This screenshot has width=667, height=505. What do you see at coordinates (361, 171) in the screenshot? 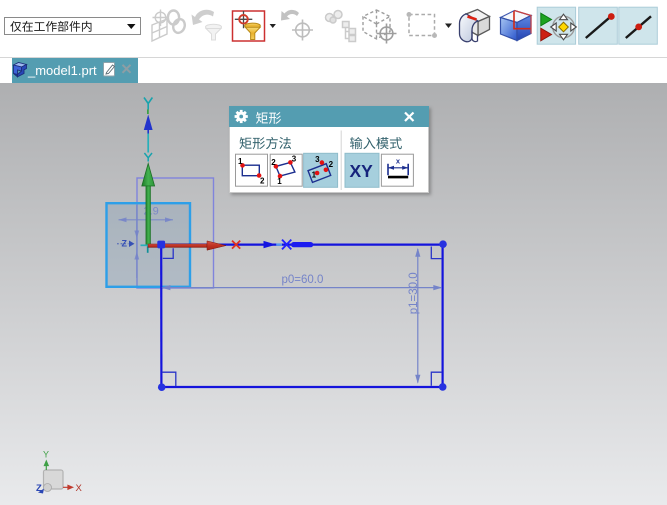
I see `svg-text: XY` at bounding box center [361, 171].